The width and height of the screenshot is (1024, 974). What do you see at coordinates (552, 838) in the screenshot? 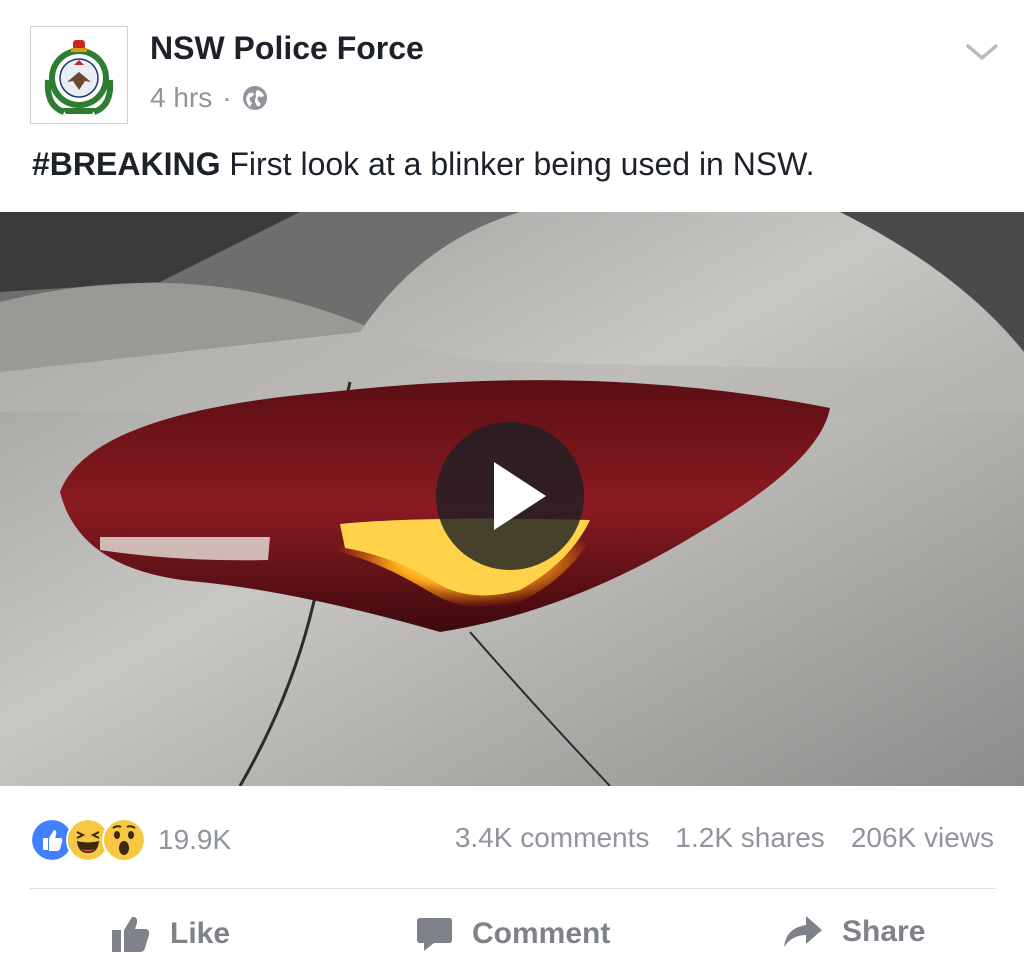
I see `comments-count: 3.4K comments` at bounding box center [552, 838].